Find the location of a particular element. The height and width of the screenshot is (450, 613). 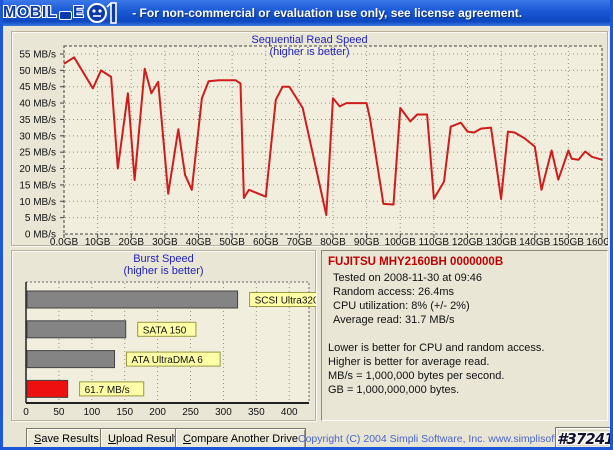

drive-title: FUJITSU MHY2160BH 0000000B is located at coordinates (416, 262).